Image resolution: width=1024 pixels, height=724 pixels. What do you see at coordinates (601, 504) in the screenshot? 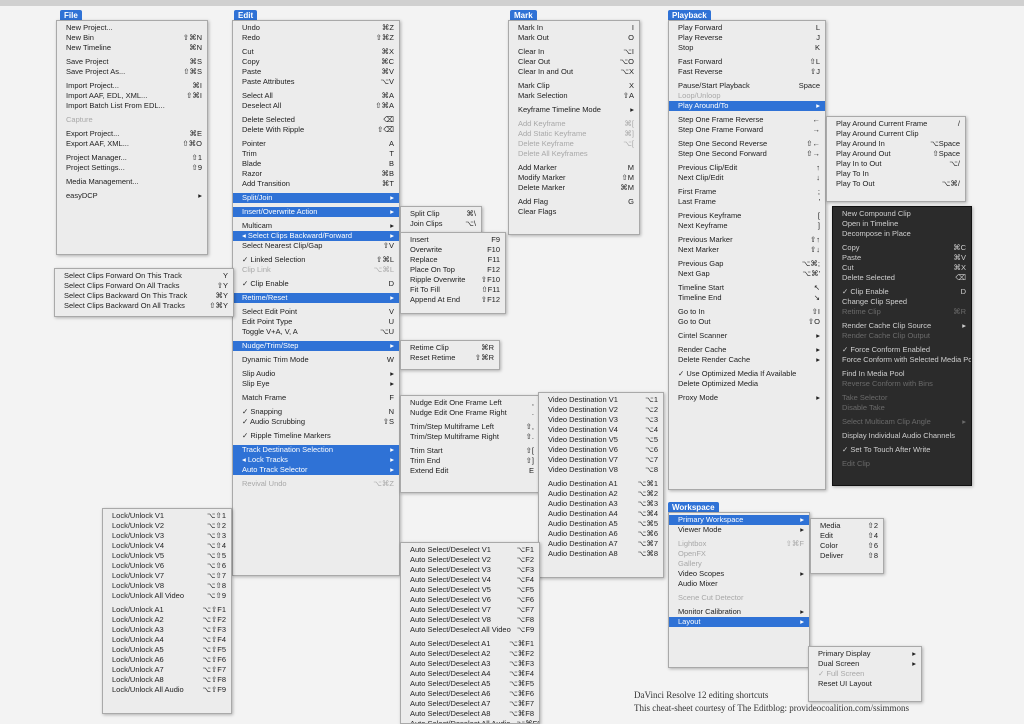
I see `menu-item-audio-destination-a3: Audio Destination A3 ⌥⌘3` at bounding box center [601, 504].